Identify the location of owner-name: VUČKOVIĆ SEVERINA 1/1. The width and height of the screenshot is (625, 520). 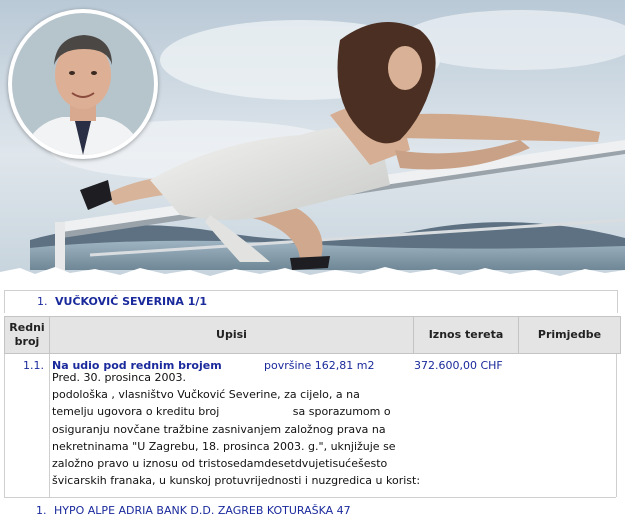
(131, 301).